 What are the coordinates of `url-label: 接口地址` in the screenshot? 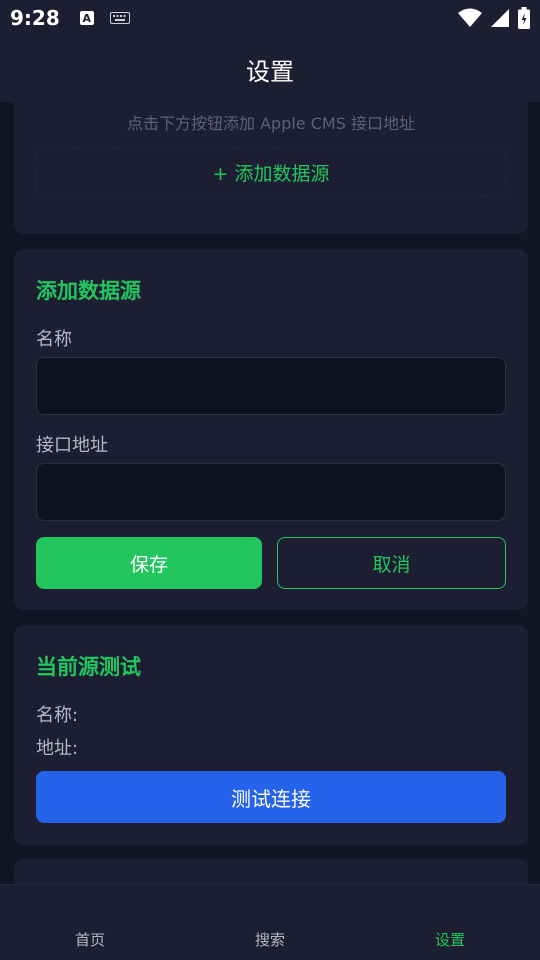 It's located at (72, 445).